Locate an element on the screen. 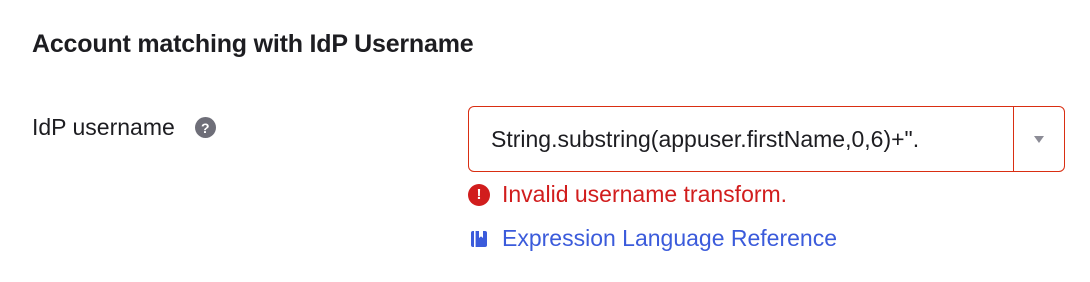 This screenshot has height=282, width=1090. error-message: Invalid username transform. is located at coordinates (645, 194).